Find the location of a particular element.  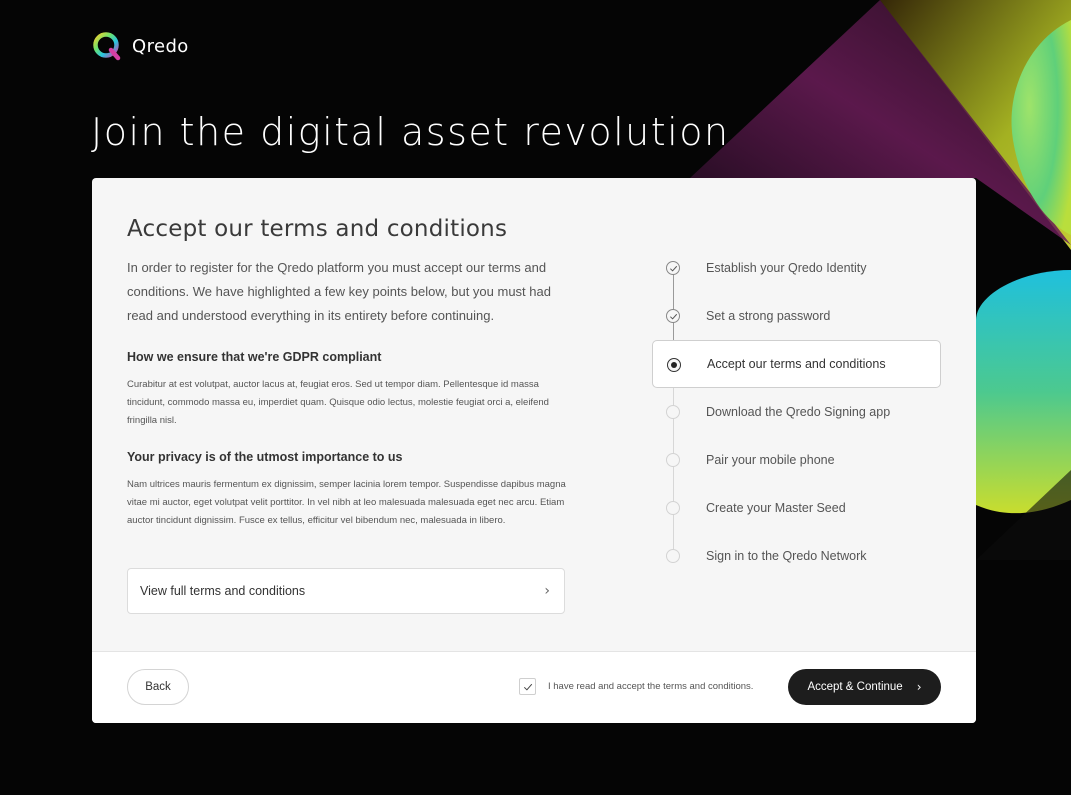

brand-name: Qredo is located at coordinates (160, 46).